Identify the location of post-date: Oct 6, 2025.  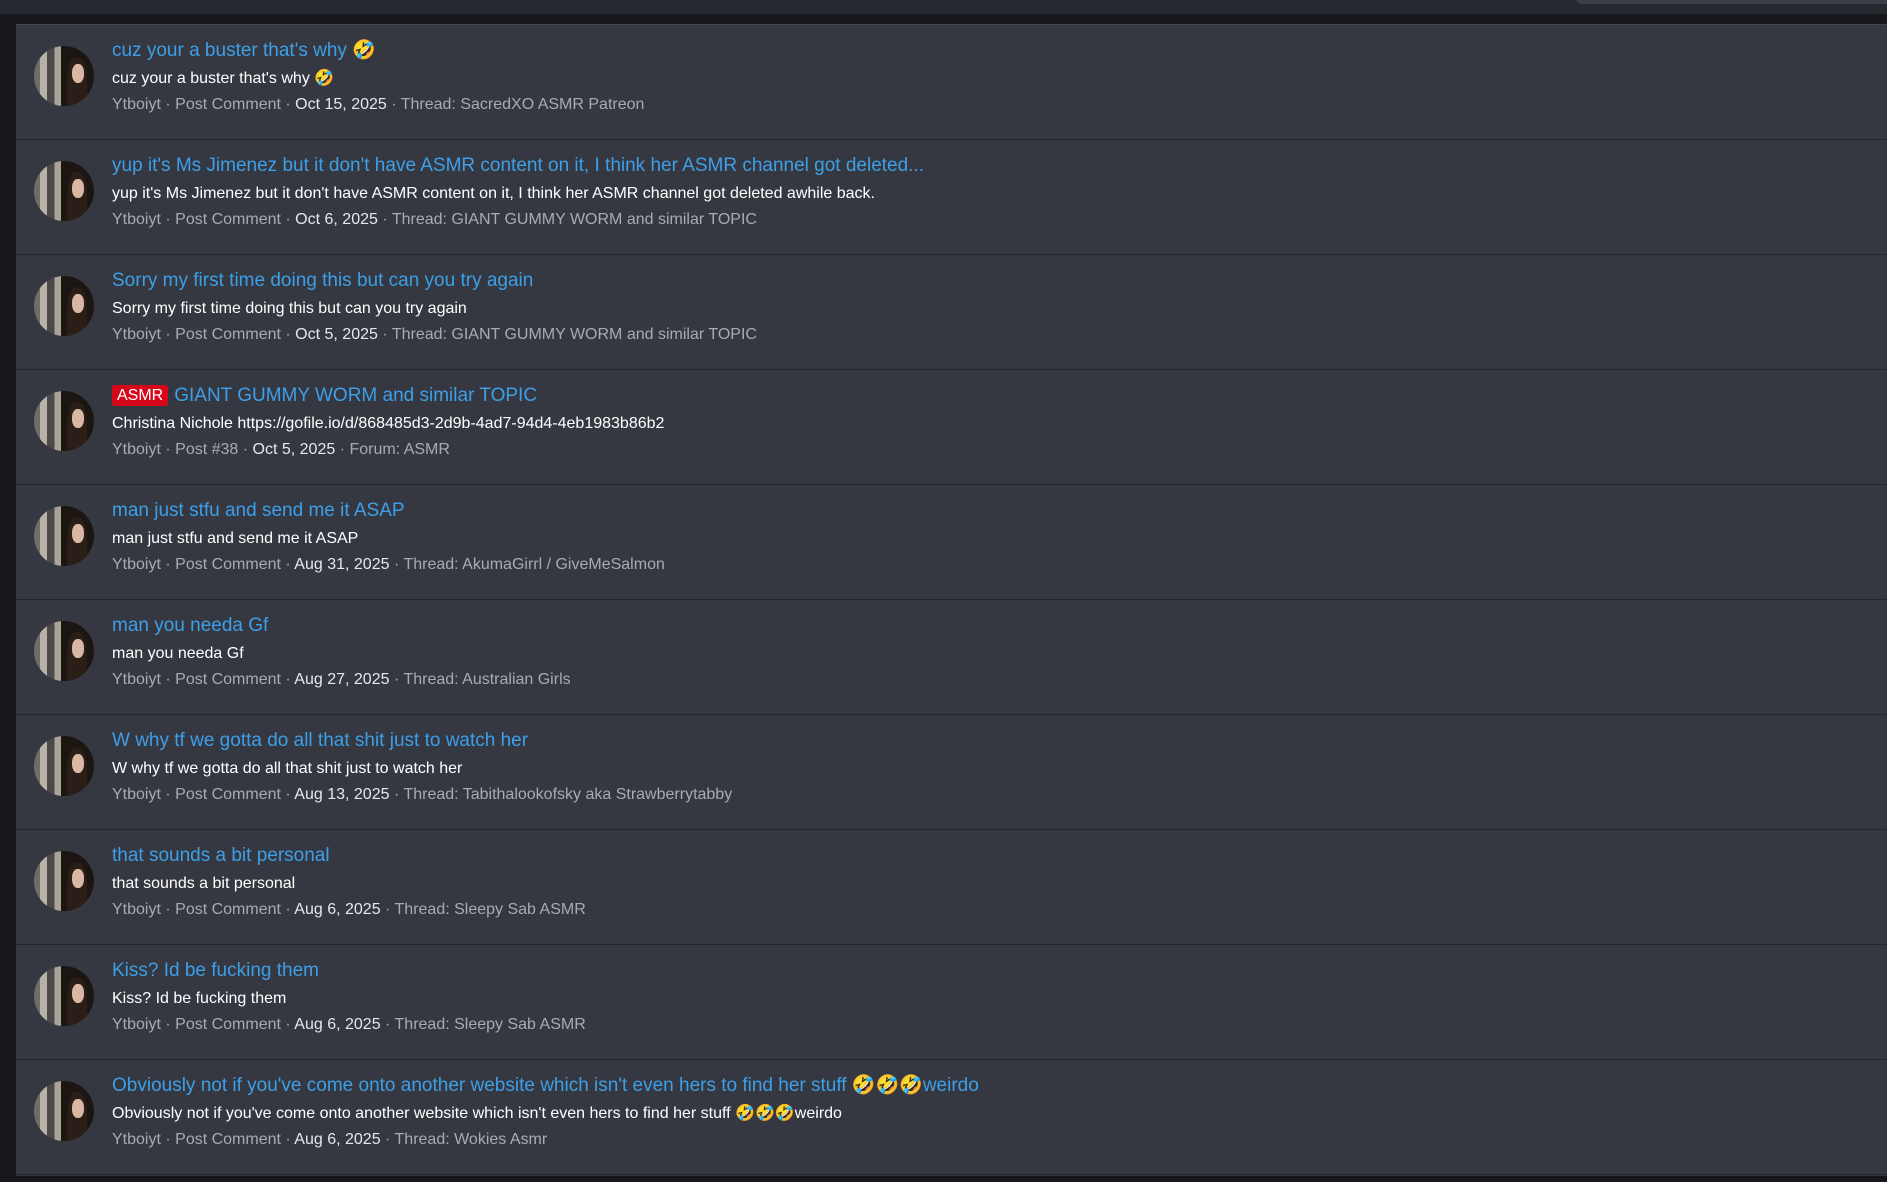
(336, 219).